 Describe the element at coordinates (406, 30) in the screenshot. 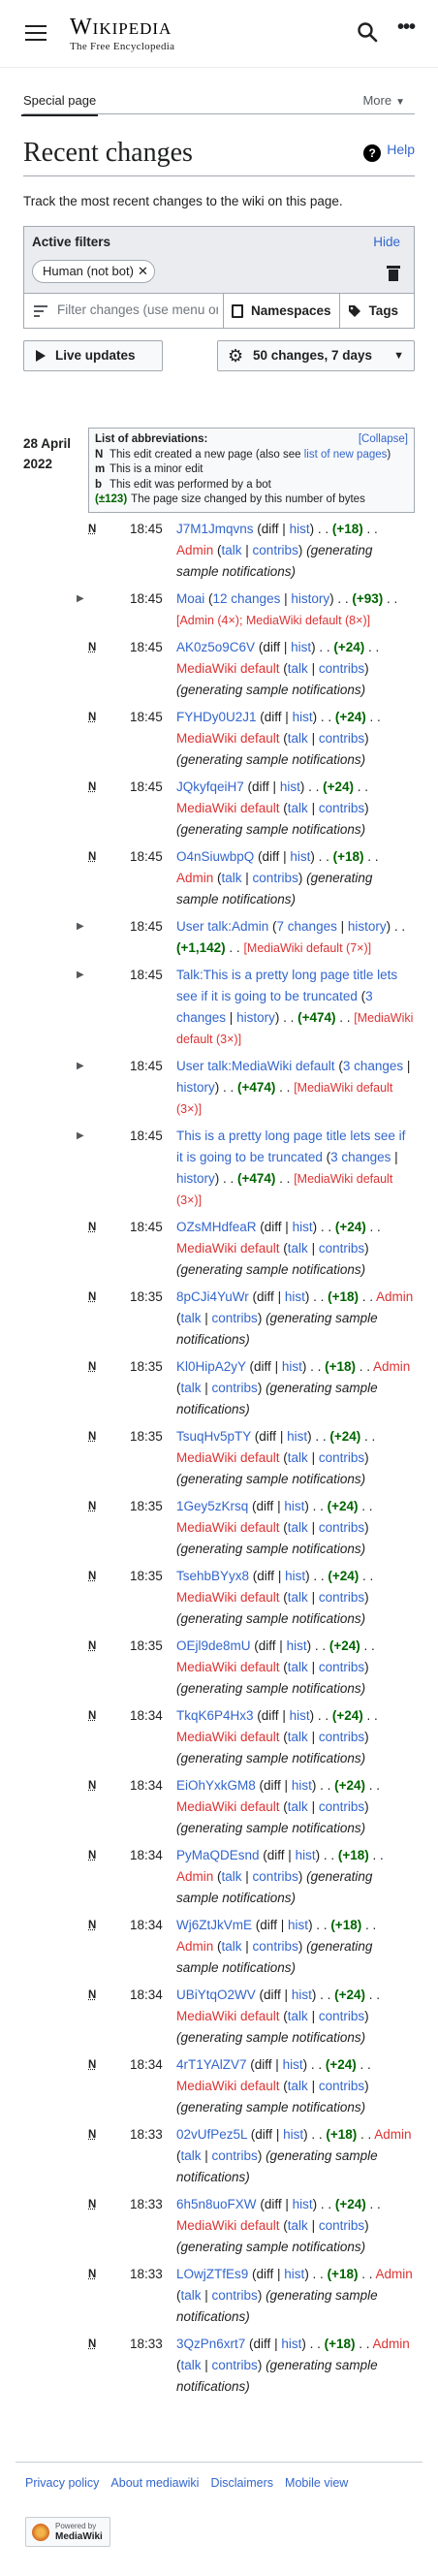

I see `more-dots-icon: •••` at that location.